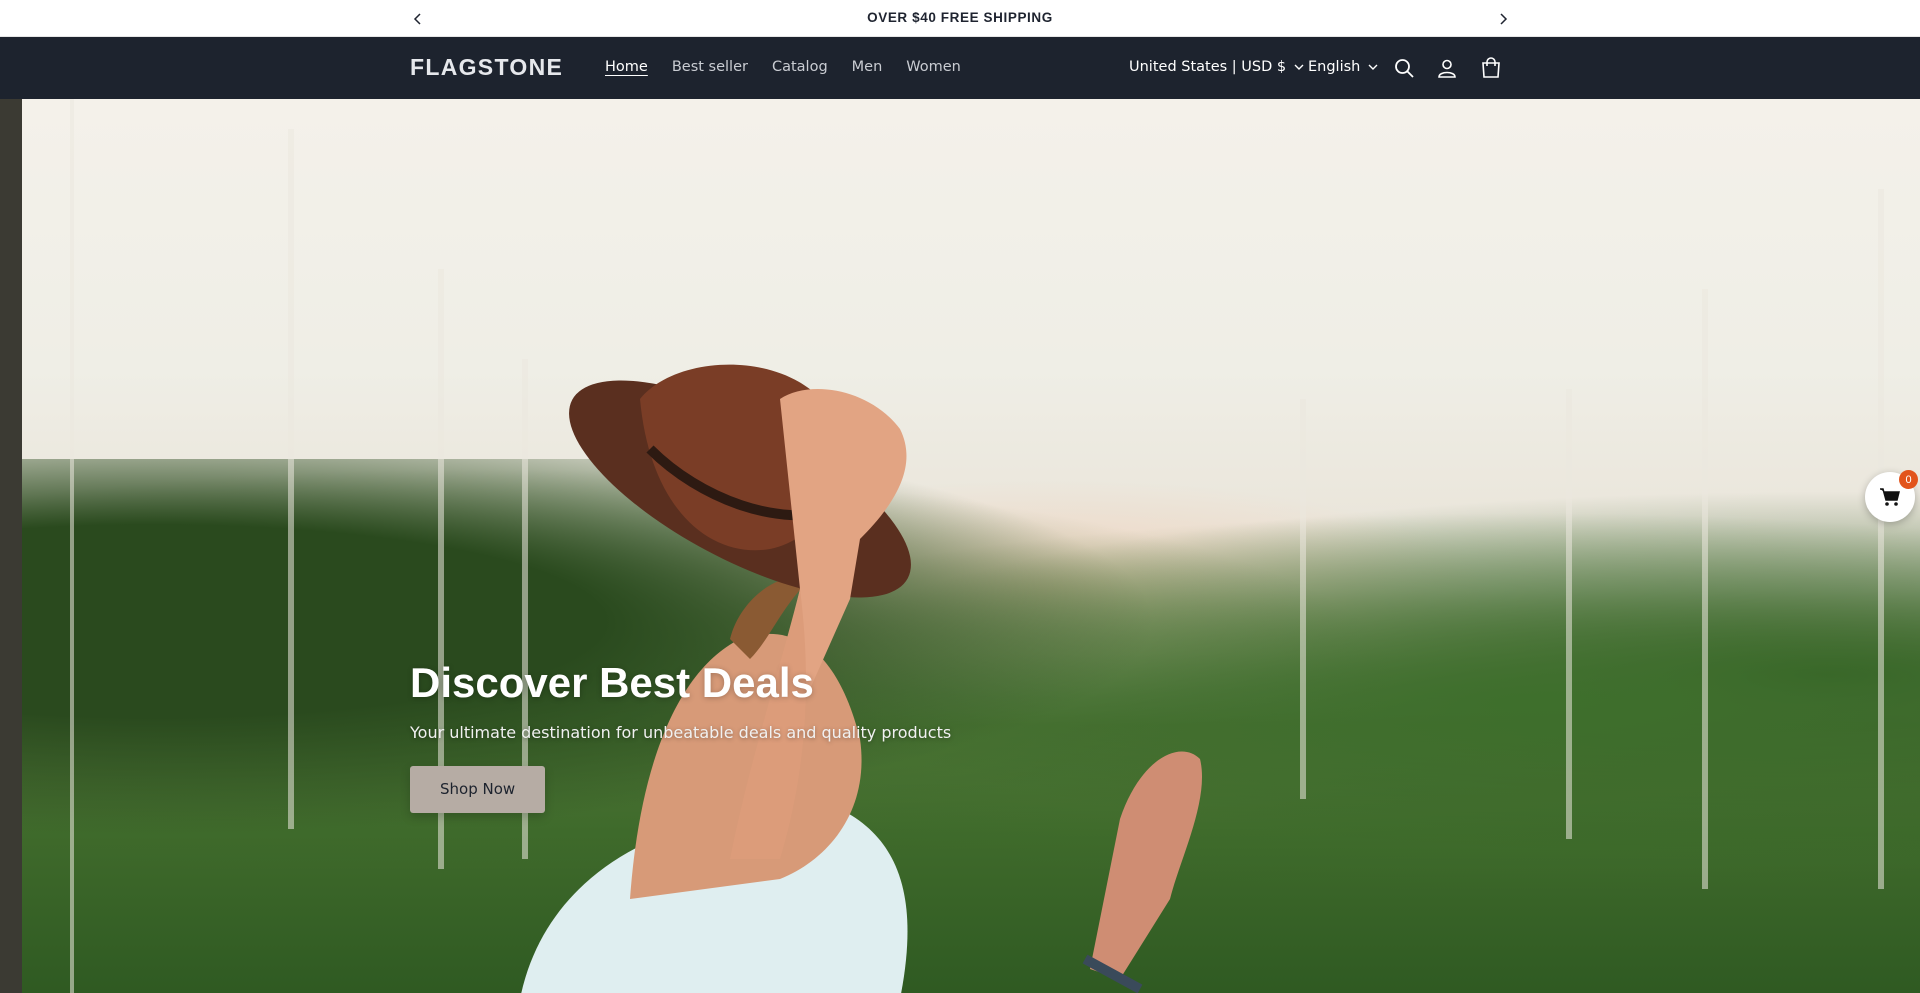 This screenshot has width=1920, height=993. What do you see at coordinates (1208, 67) in the screenshot?
I see `country-currency-label: United States | USD $` at bounding box center [1208, 67].